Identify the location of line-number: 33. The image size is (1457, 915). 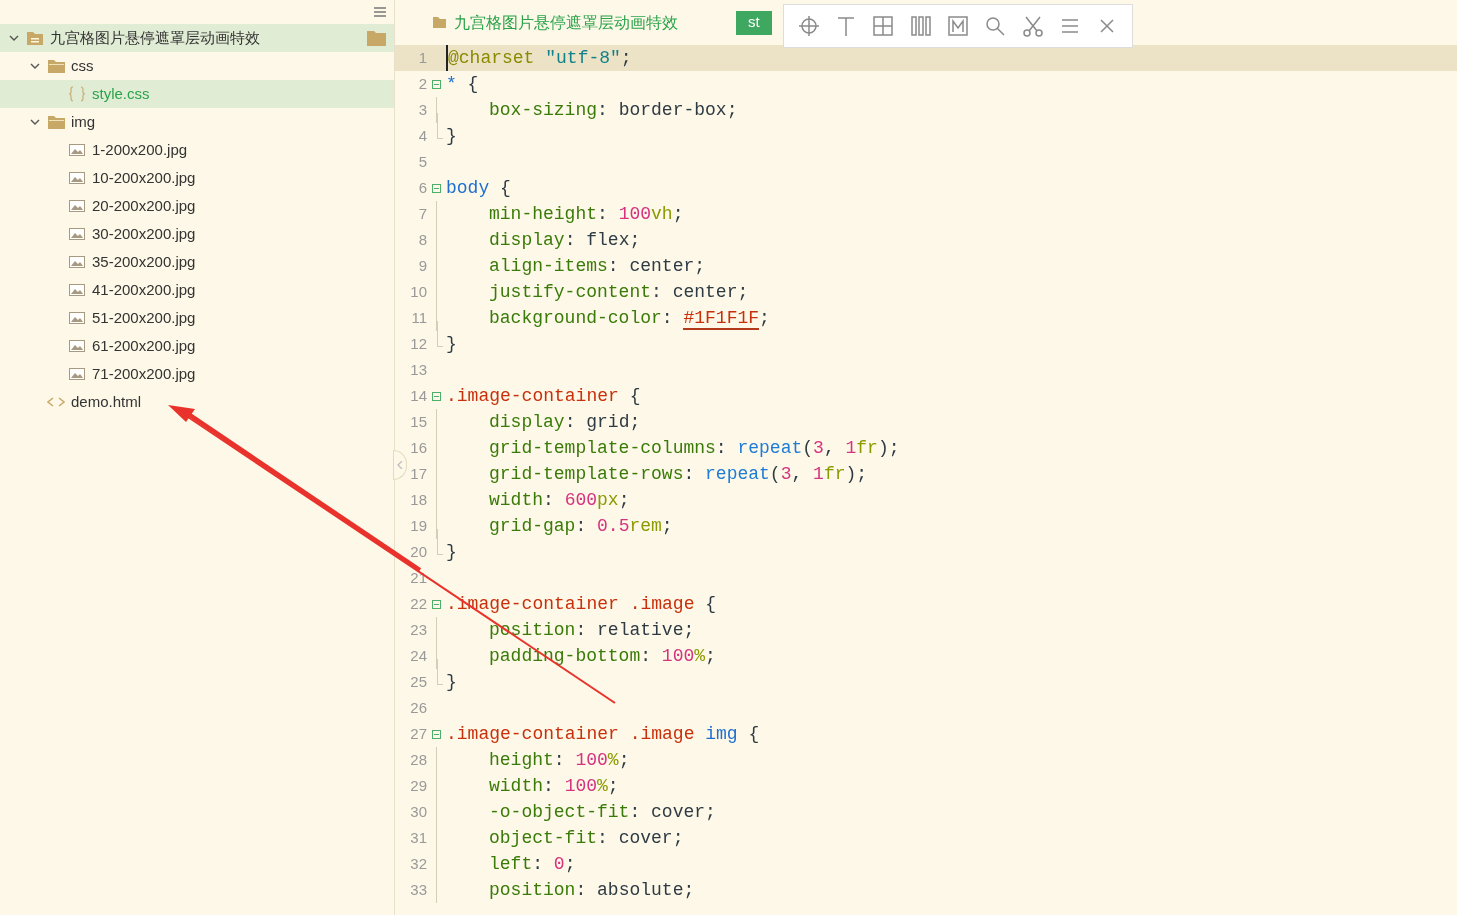
(418, 889).